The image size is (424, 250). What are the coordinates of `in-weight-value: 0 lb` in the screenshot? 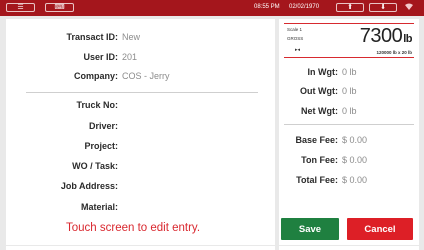 It's located at (349, 72).